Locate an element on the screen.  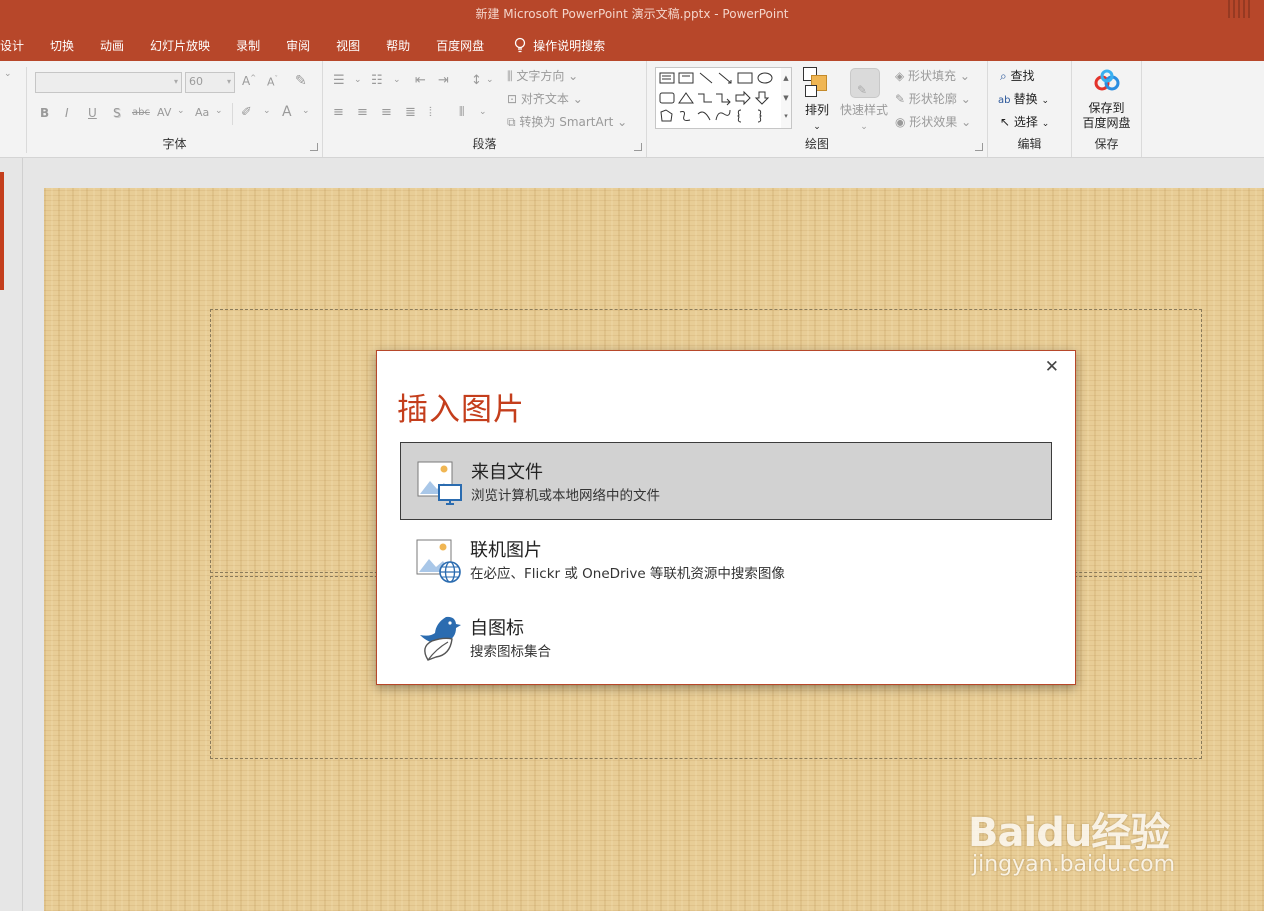
numbering-icon: ☷ is located at coordinates (377, 80).